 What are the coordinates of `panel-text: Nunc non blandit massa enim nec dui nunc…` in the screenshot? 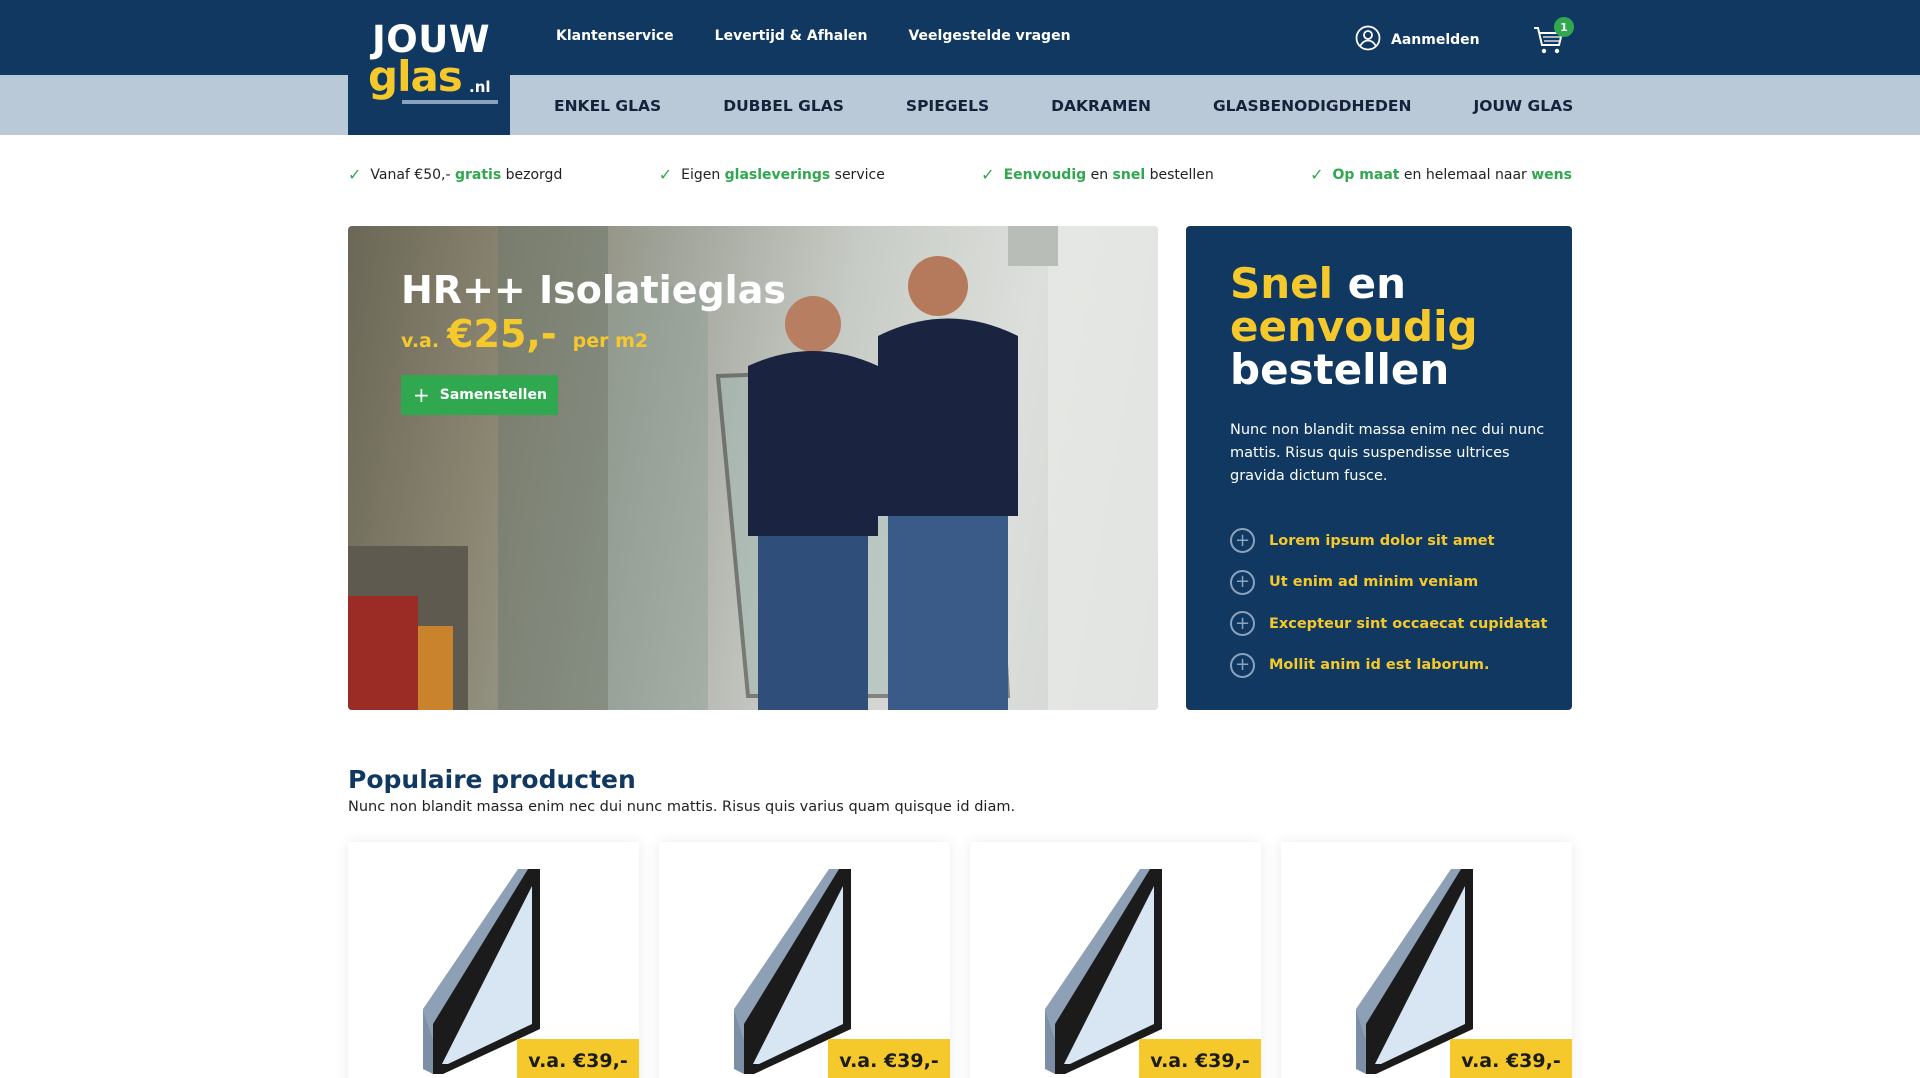 It's located at (1387, 453).